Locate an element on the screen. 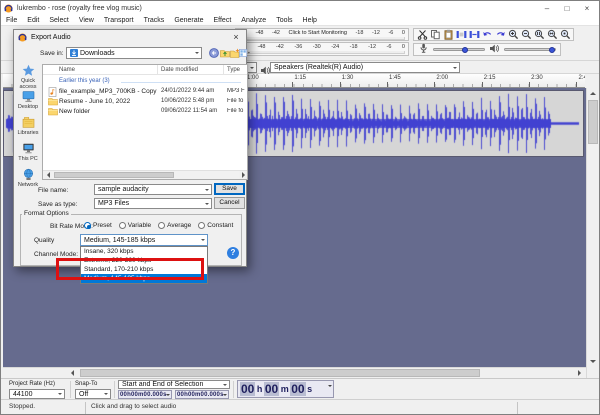 This screenshot has width=600, height=415. meter-tick: -30 is located at coordinates (316, 47).